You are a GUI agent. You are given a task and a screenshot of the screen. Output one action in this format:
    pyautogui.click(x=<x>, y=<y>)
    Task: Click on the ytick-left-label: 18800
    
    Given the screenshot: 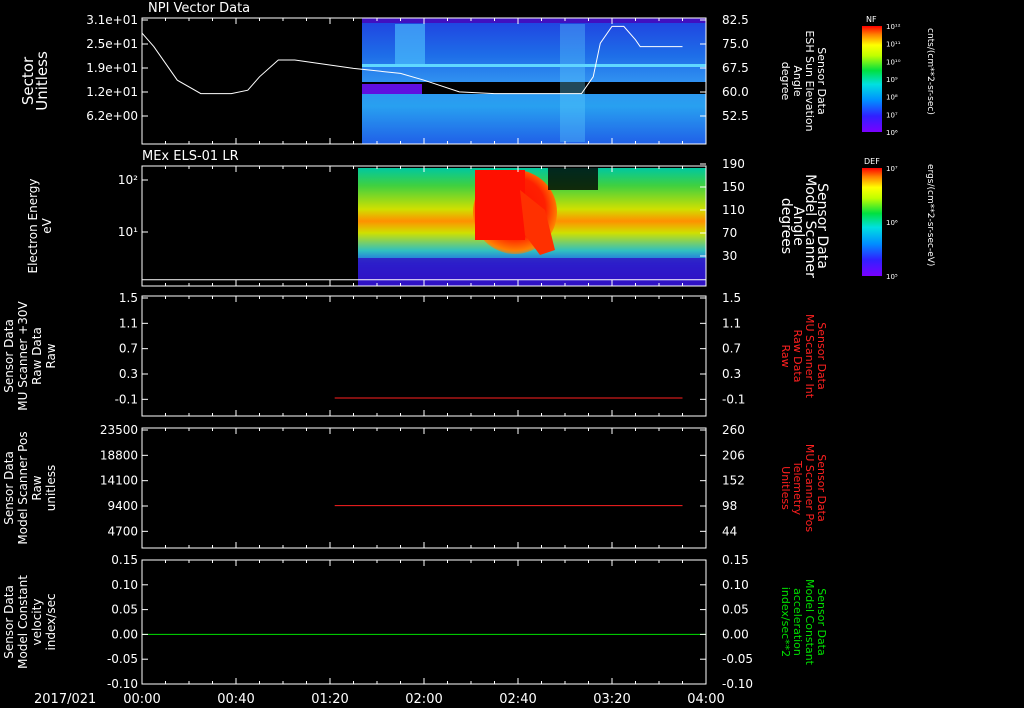 What is the action you would take?
    pyautogui.click(x=119, y=455)
    